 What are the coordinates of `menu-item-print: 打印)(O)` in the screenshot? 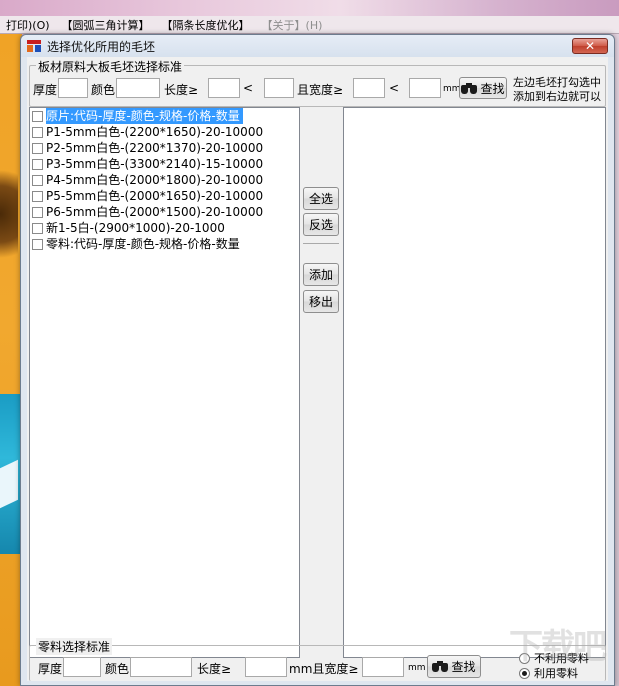 It's located at (28, 25).